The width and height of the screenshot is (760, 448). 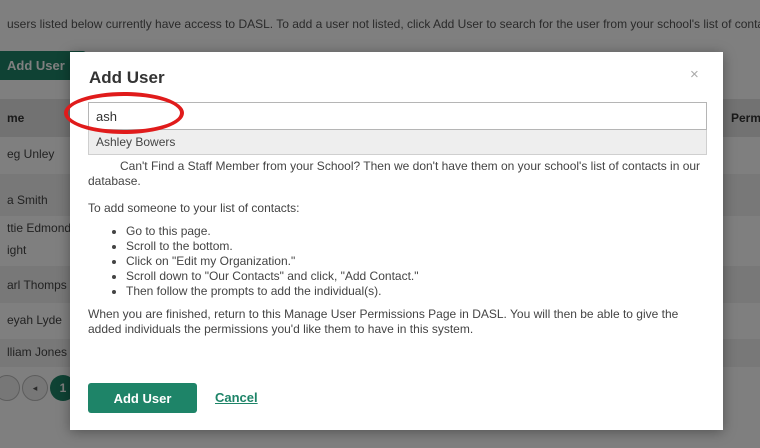 What do you see at coordinates (236, 397) in the screenshot?
I see `cancel-button: Cancel` at bounding box center [236, 397].